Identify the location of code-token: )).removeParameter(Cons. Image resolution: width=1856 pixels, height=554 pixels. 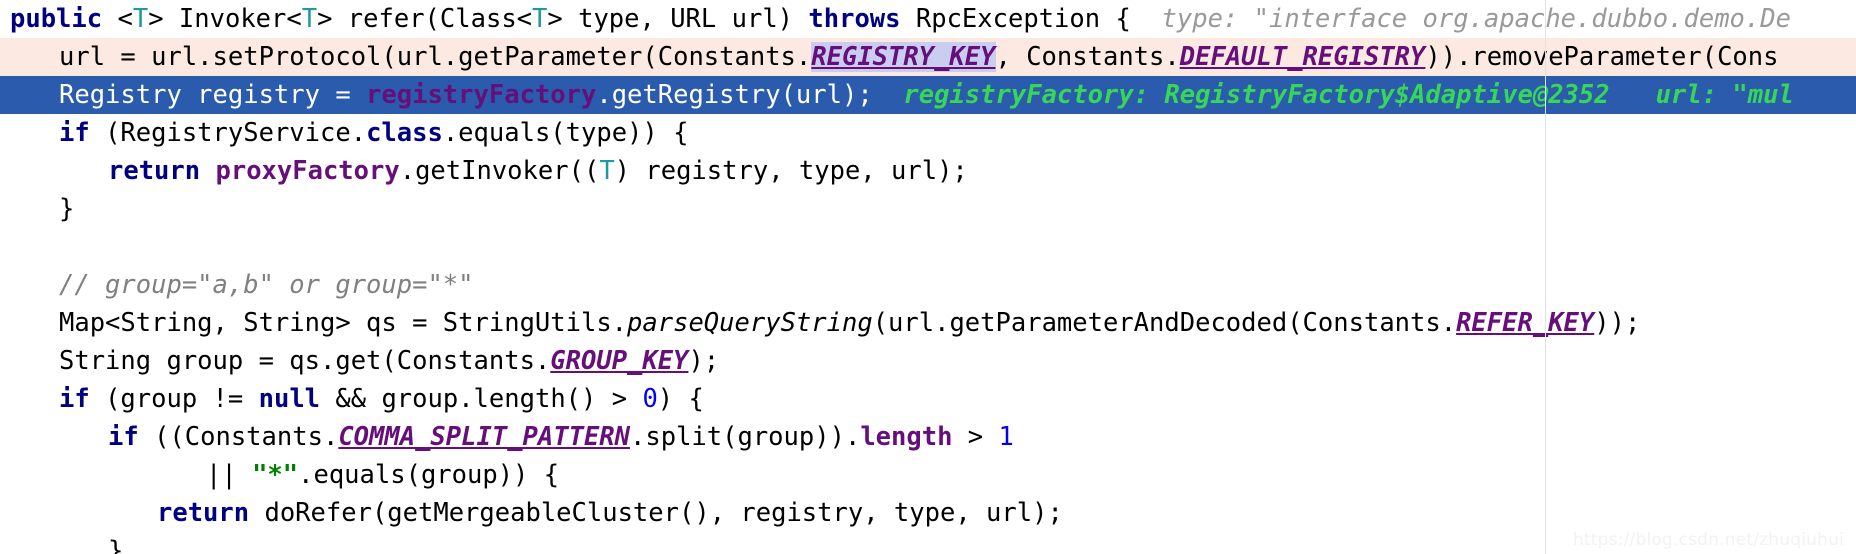
(1602, 57).